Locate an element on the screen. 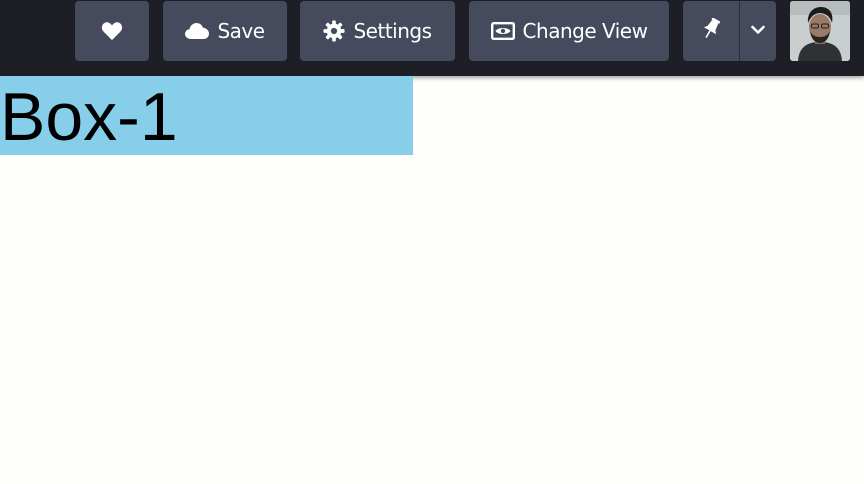  favorite-button is located at coordinates (112, 31).